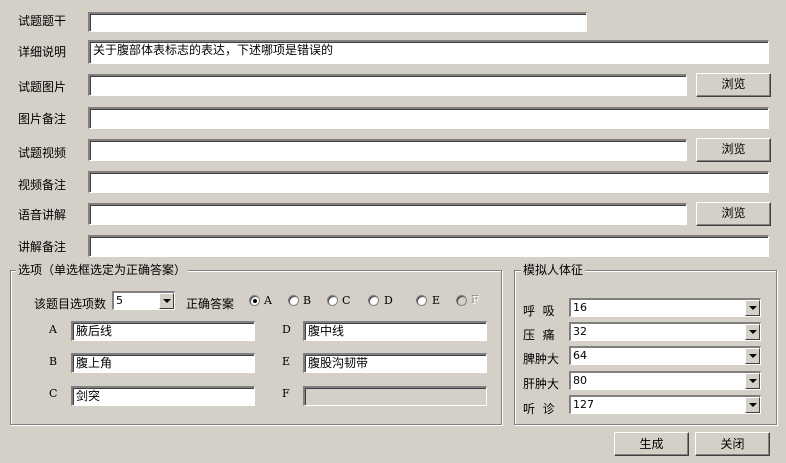 Image resolution: width=786 pixels, height=463 pixels. What do you see at coordinates (732, 444) in the screenshot?
I see `close-button: 关闭` at bounding box center [732, 444].